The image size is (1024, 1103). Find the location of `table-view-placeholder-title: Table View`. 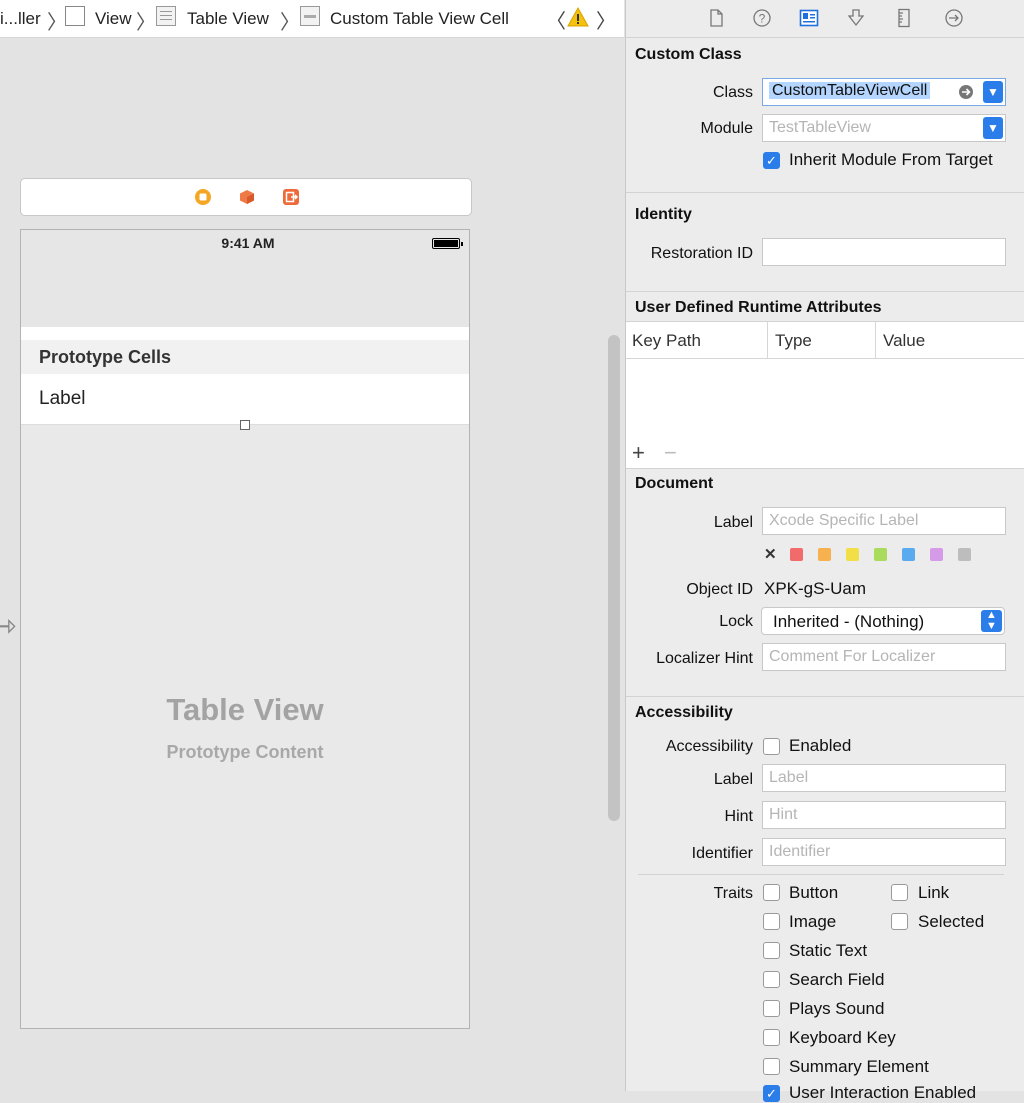

table-view-placeholder-title: Table View is located at coordinates (245, 709).